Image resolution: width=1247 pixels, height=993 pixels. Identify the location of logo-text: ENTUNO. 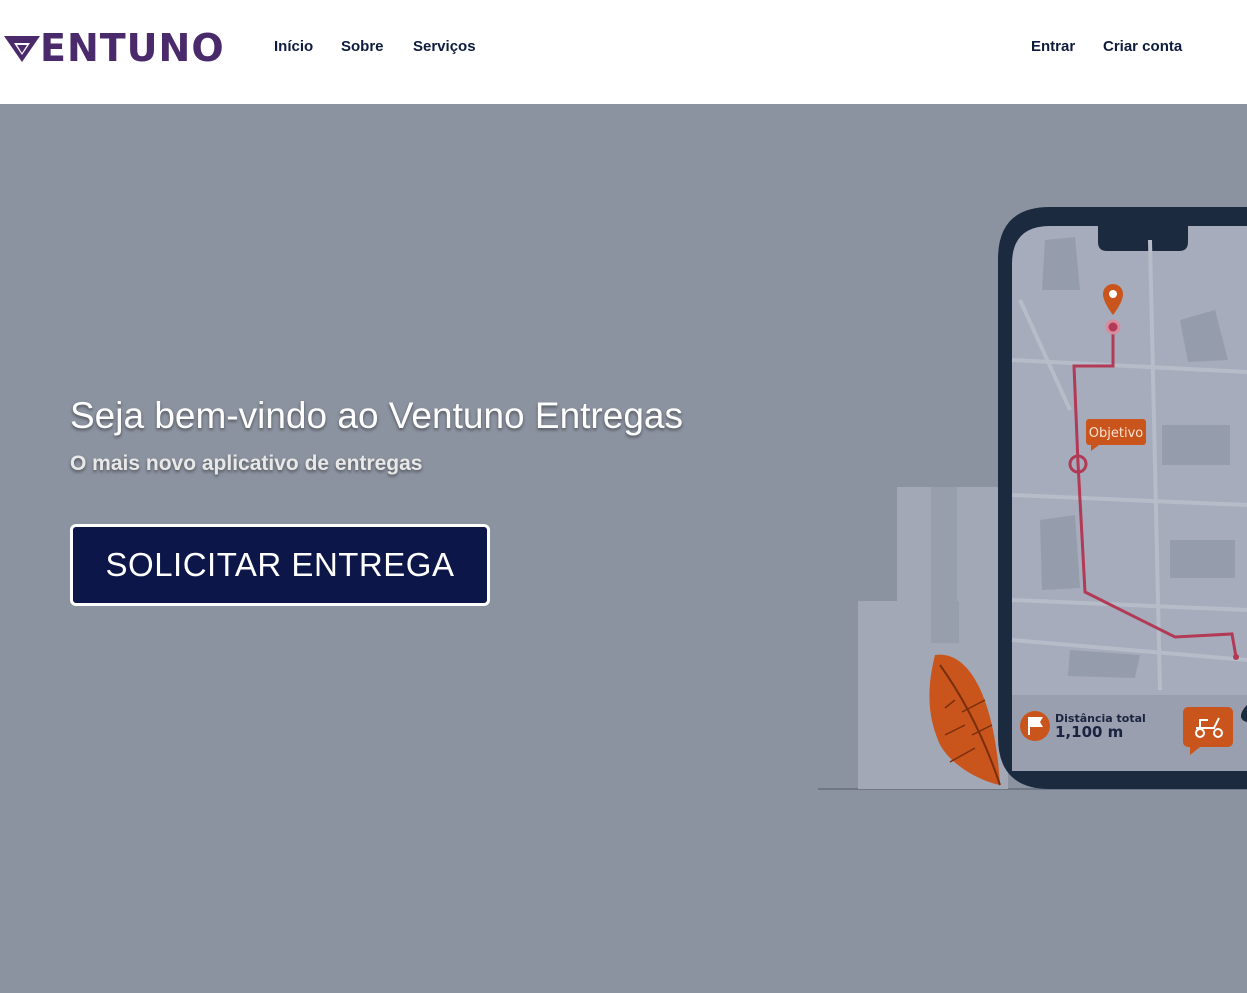
(132, 48).